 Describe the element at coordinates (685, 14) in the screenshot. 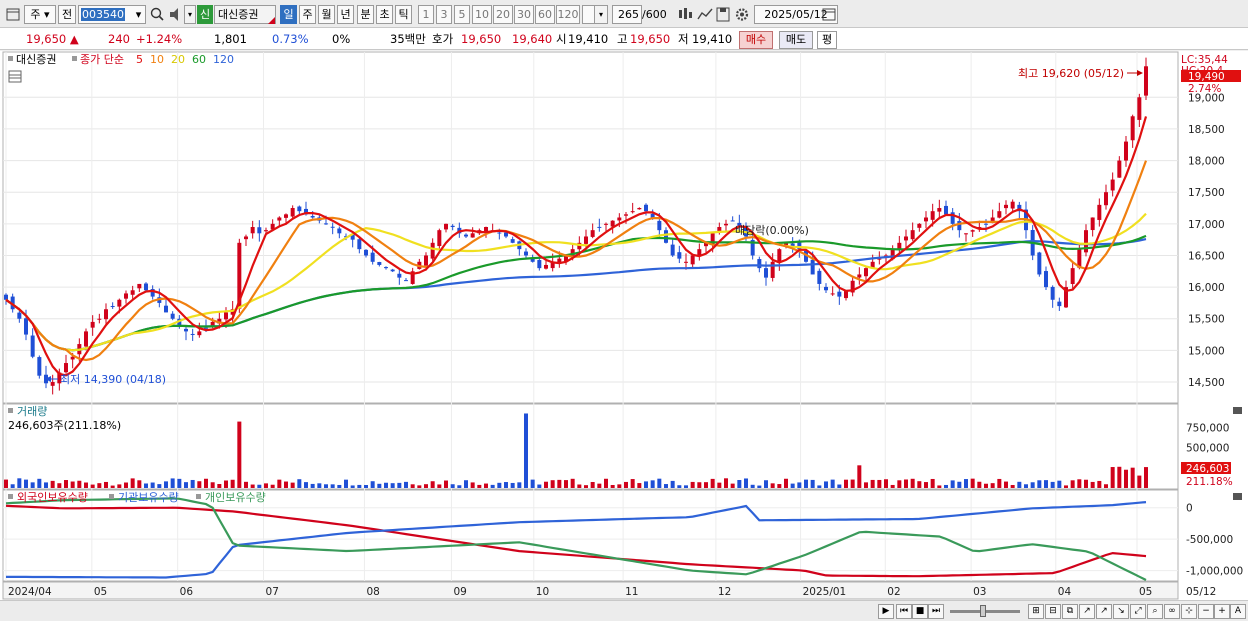

I see `candle-settings-icon` at that location.